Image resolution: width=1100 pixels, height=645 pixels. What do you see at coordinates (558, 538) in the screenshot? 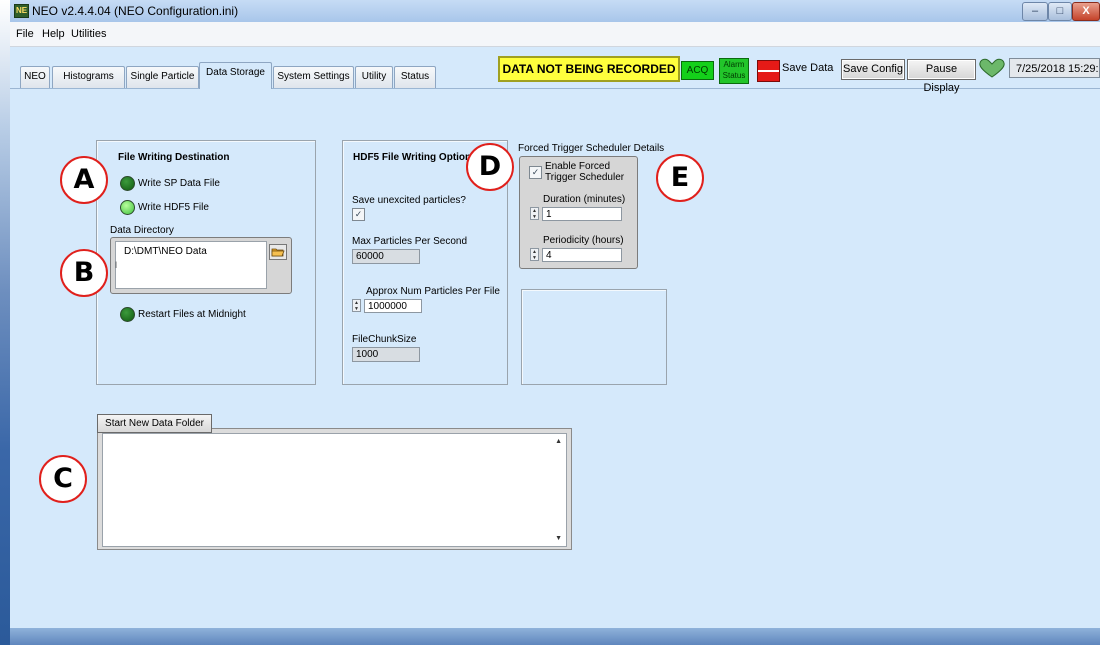
I see `scroll-down-icon: ▼` at bounding box center [558, 538].